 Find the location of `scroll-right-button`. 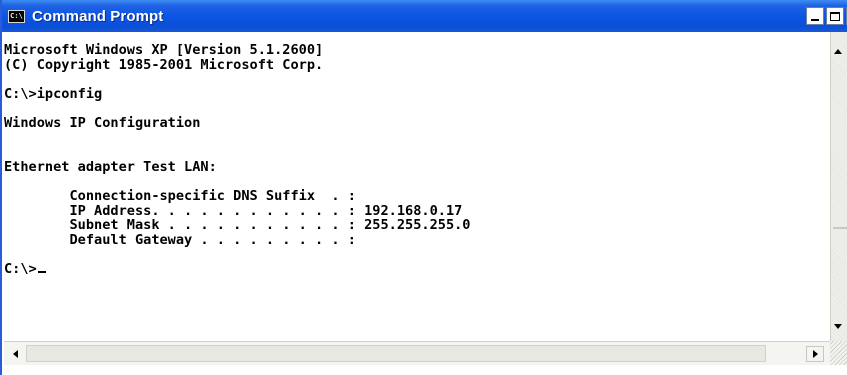

scroll-right-button is located at coordinates (815, 354).